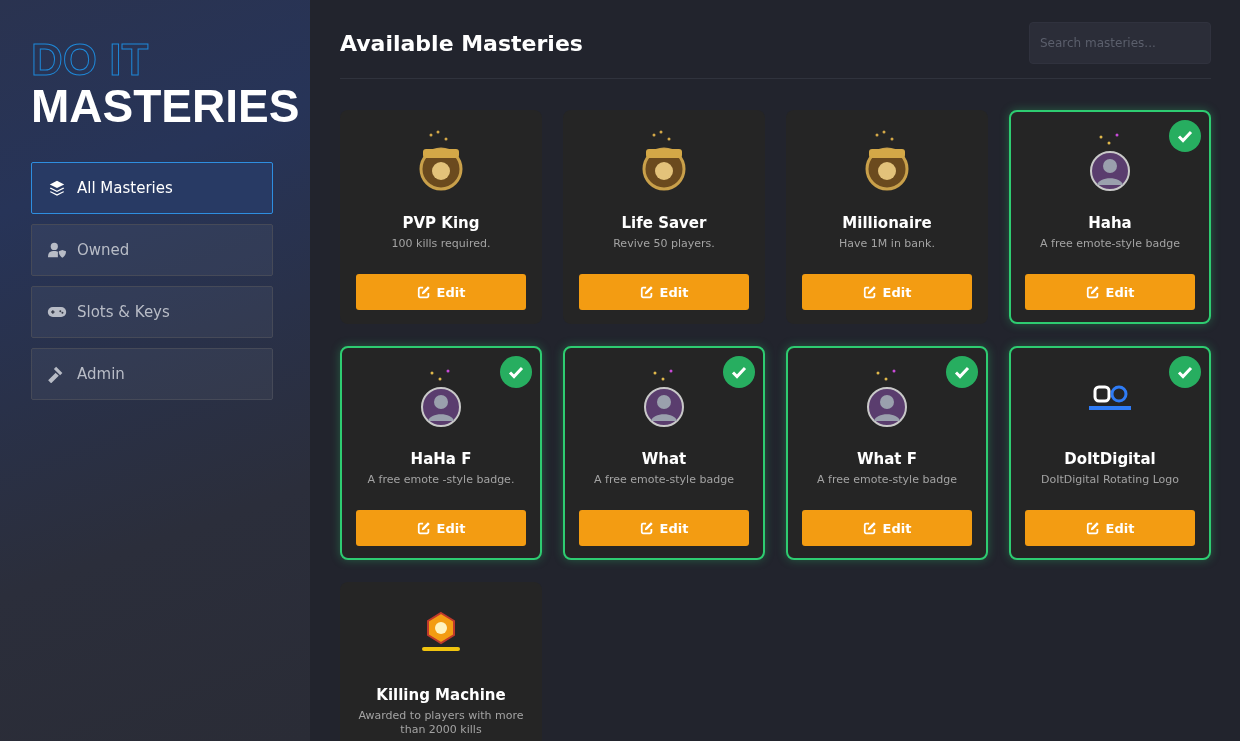  Describe the element at coordinates (664, 244) in the screenshot. I see `mastery-description: Revive 50 players.` at that location.